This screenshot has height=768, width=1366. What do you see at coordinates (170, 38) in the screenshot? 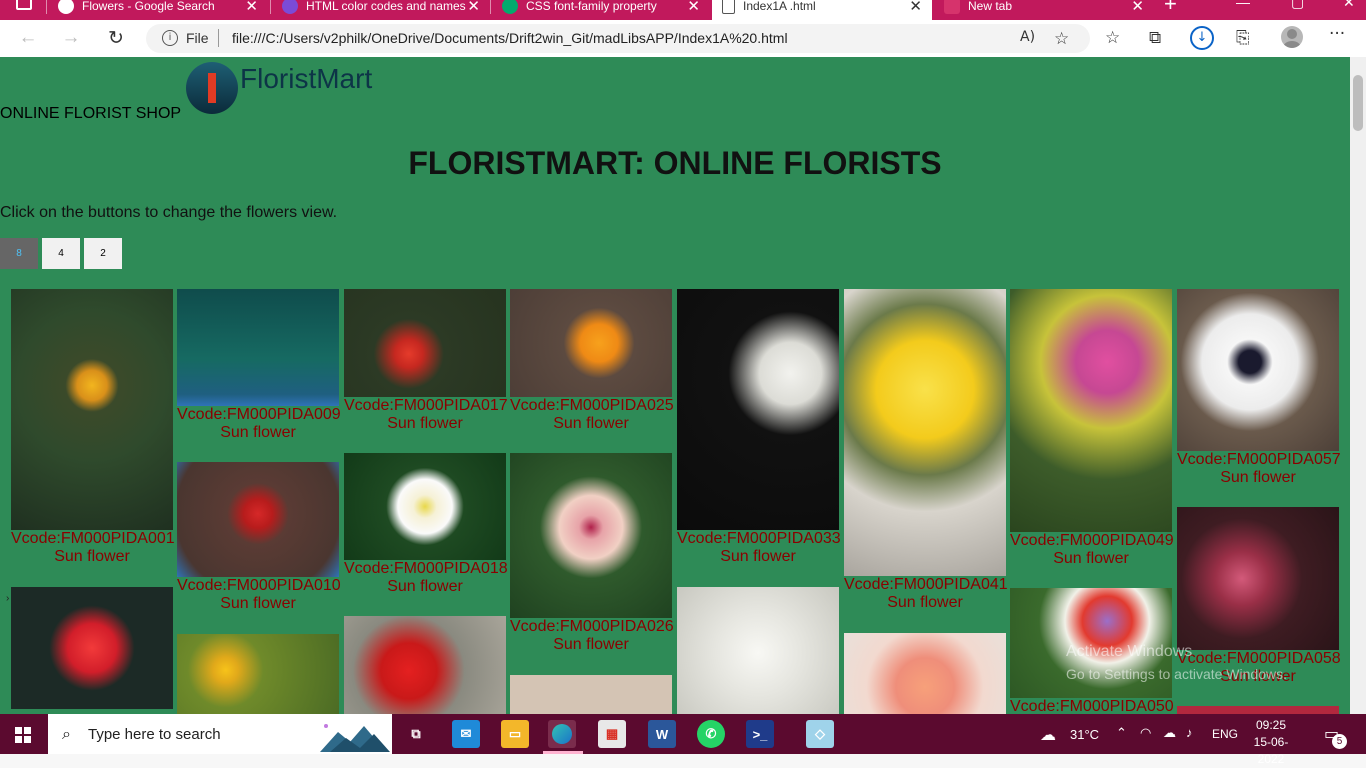
I see `info-icon: i` at bounding box center [170, 38].